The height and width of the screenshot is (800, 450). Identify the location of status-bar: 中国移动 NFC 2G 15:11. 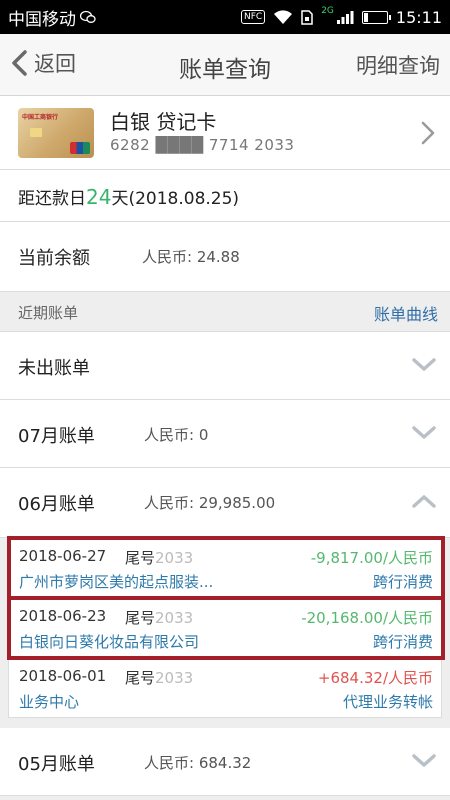
(225, 17).